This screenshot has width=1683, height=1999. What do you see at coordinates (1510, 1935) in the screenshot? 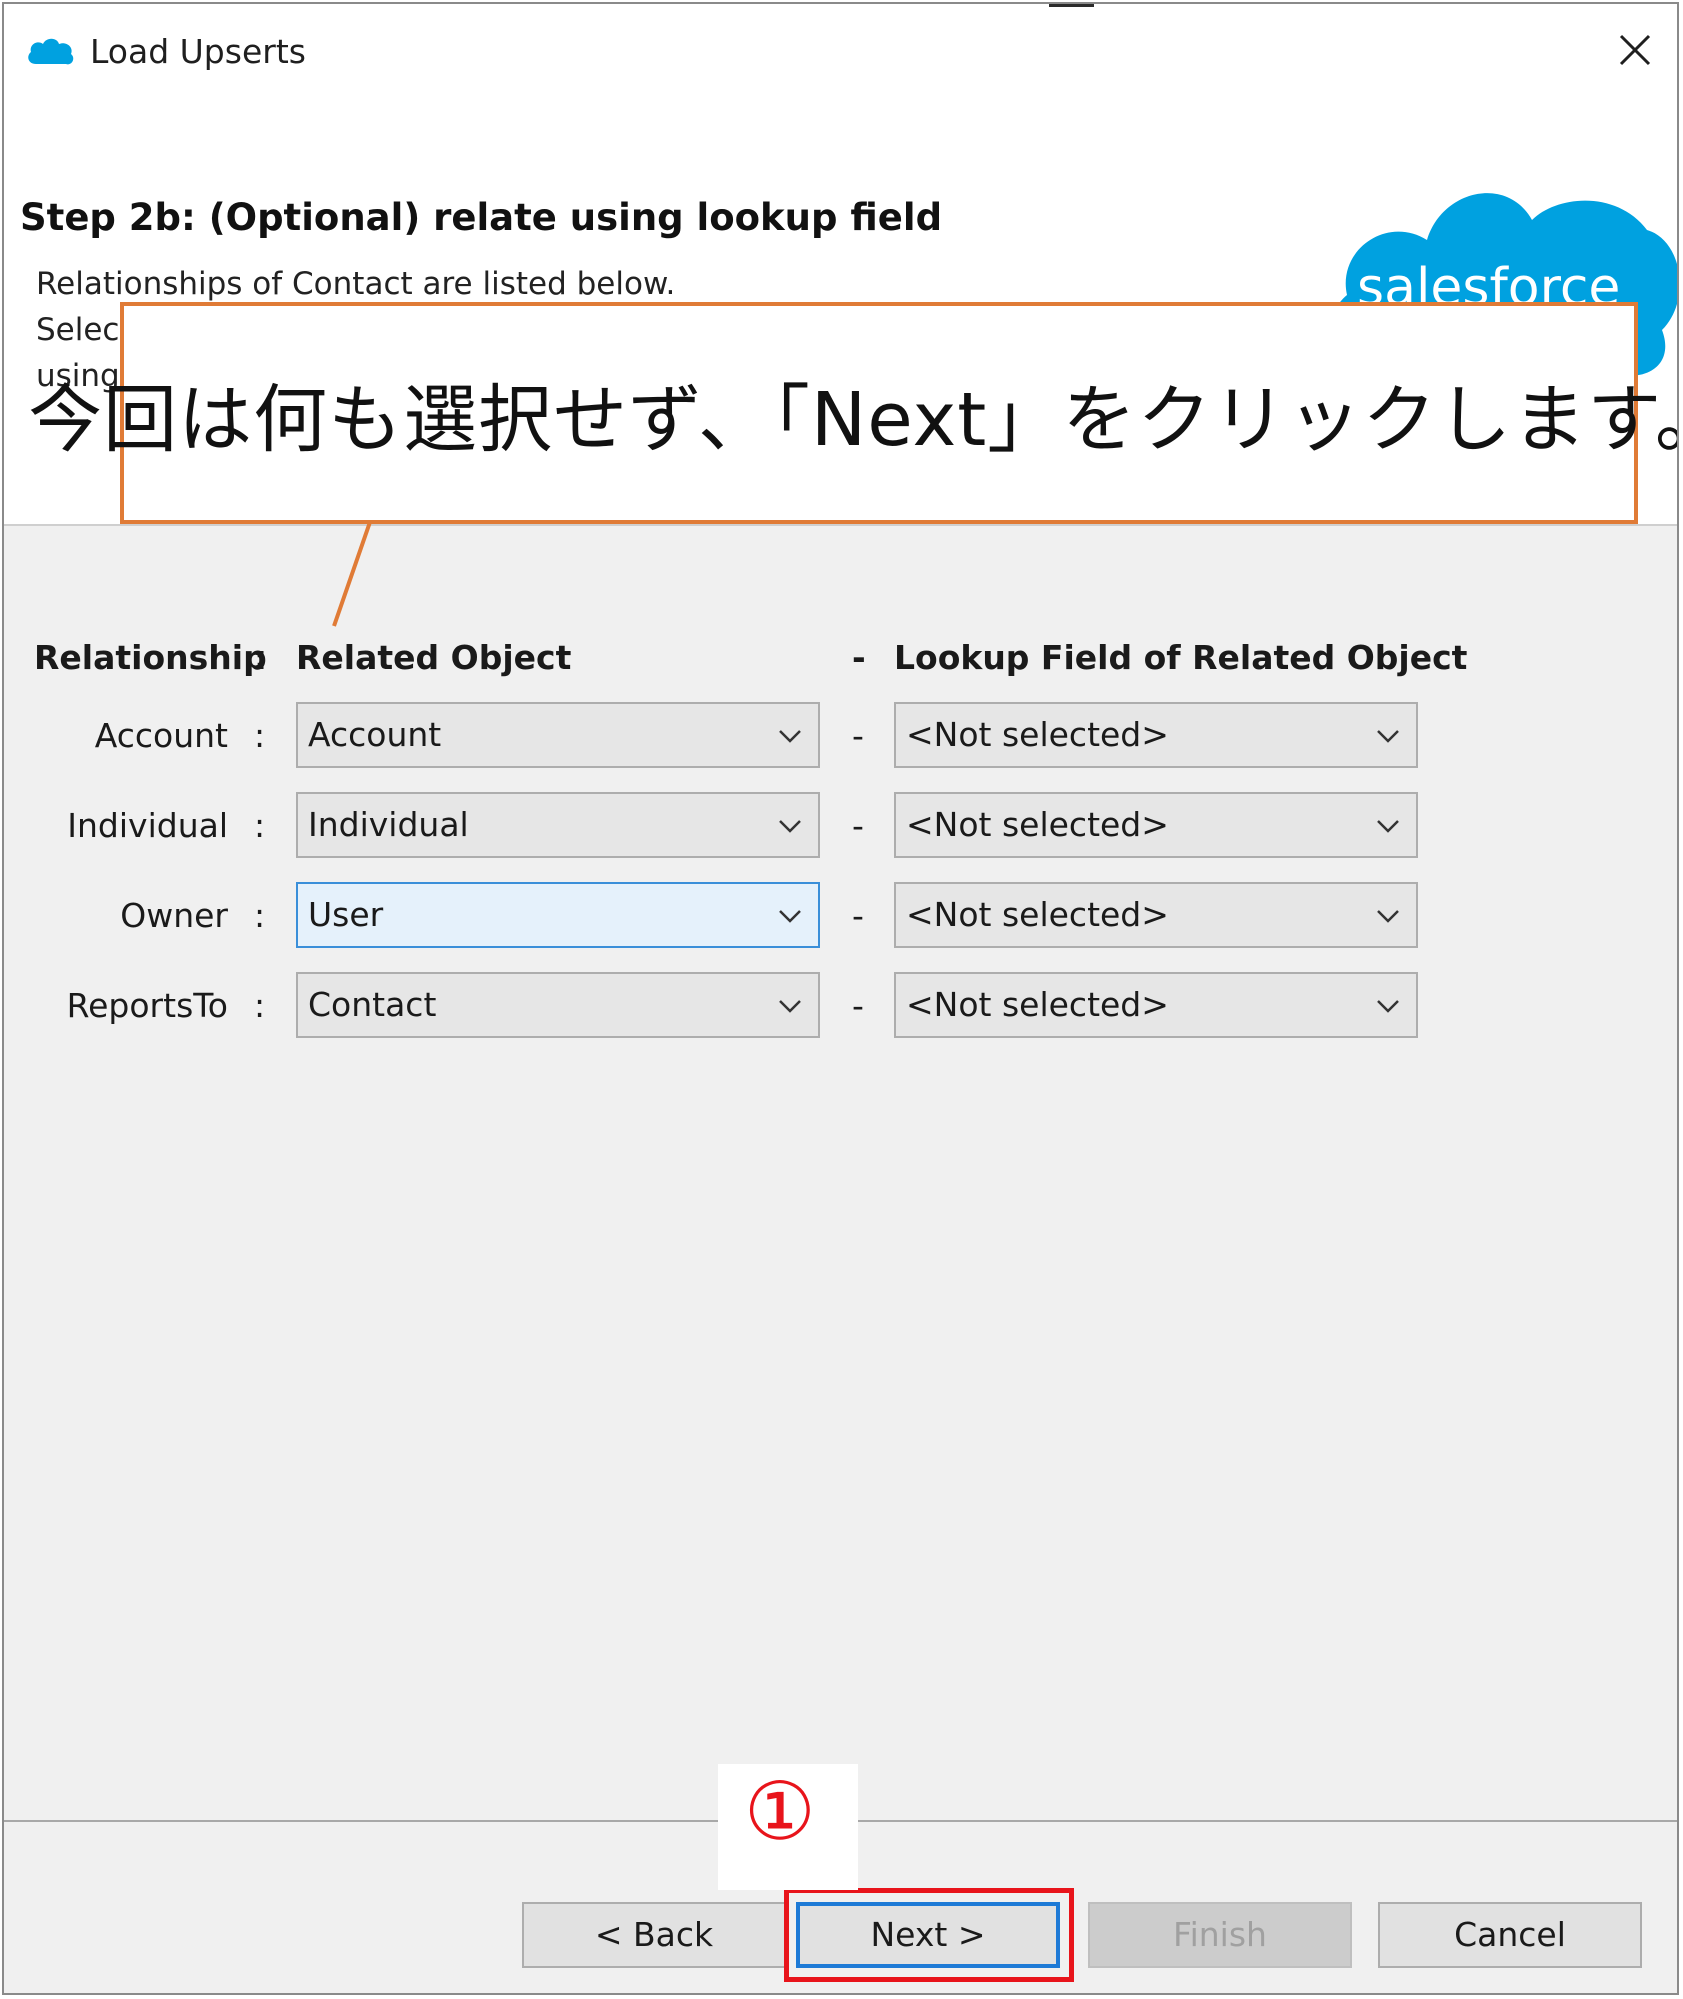
I see `cancel-button: Cancel` at bounding box center [1510, 1935].